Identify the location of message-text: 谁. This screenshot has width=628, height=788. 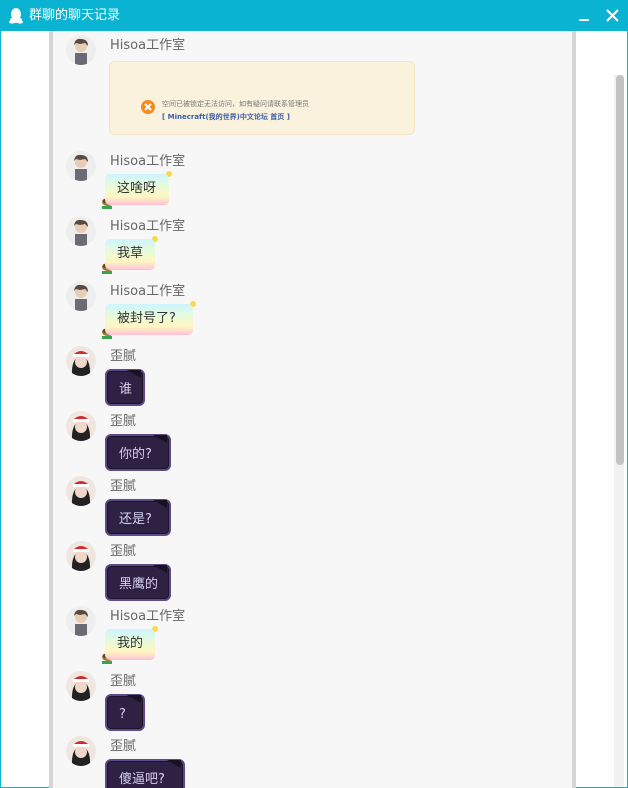
(126, 389).